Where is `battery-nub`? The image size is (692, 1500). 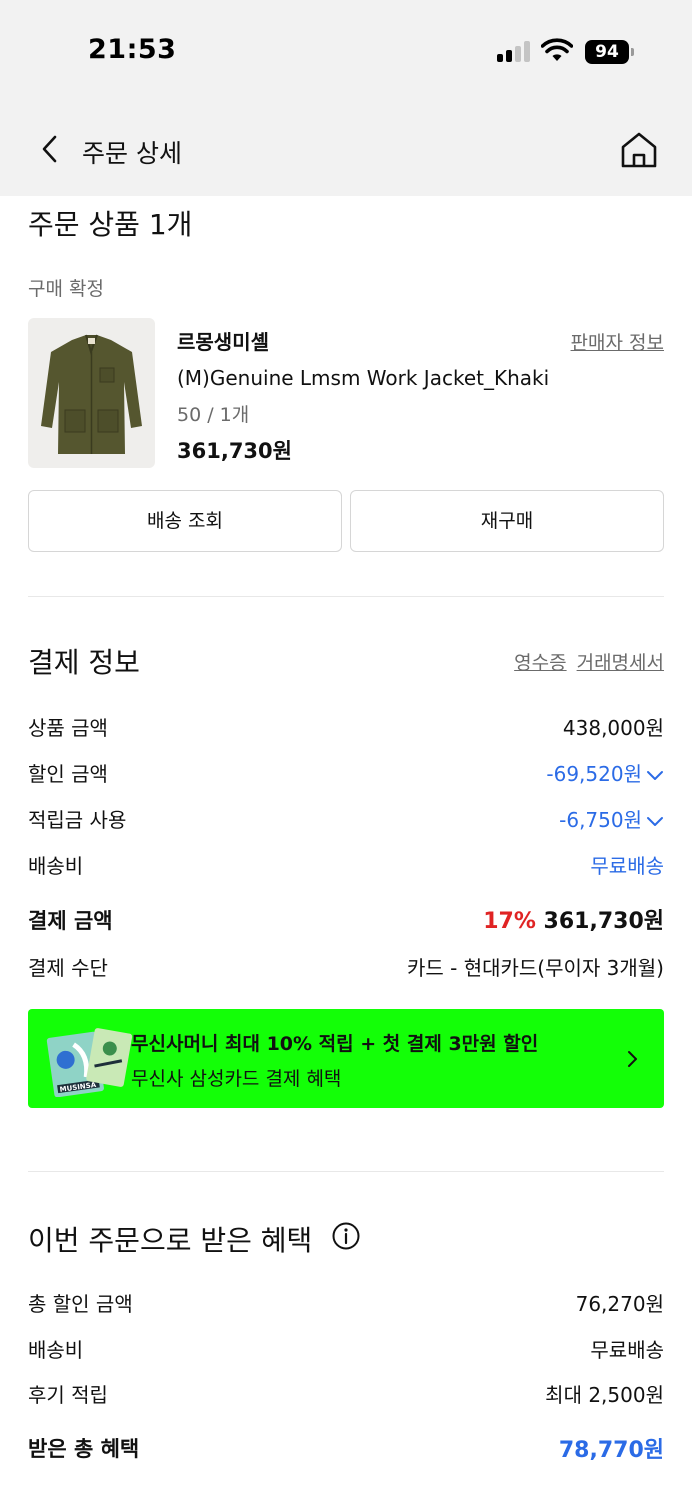
battery-nub is located at coordinates (632, 52).